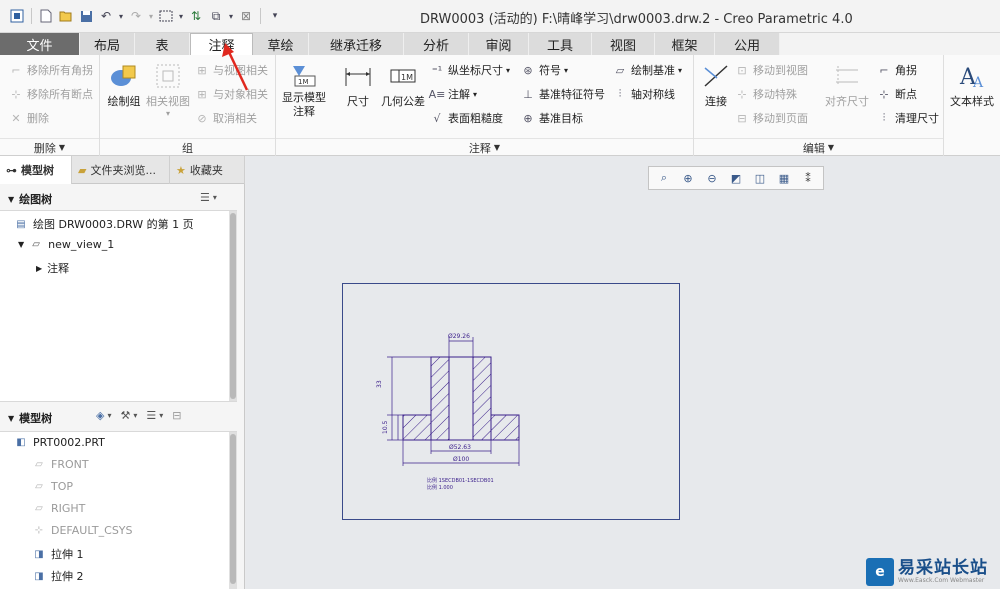 This screenshot has height=589, width=1000. Describe the element at coordinates (237, 70) in the screenshot. I see `red-arrow-icon` at that location.